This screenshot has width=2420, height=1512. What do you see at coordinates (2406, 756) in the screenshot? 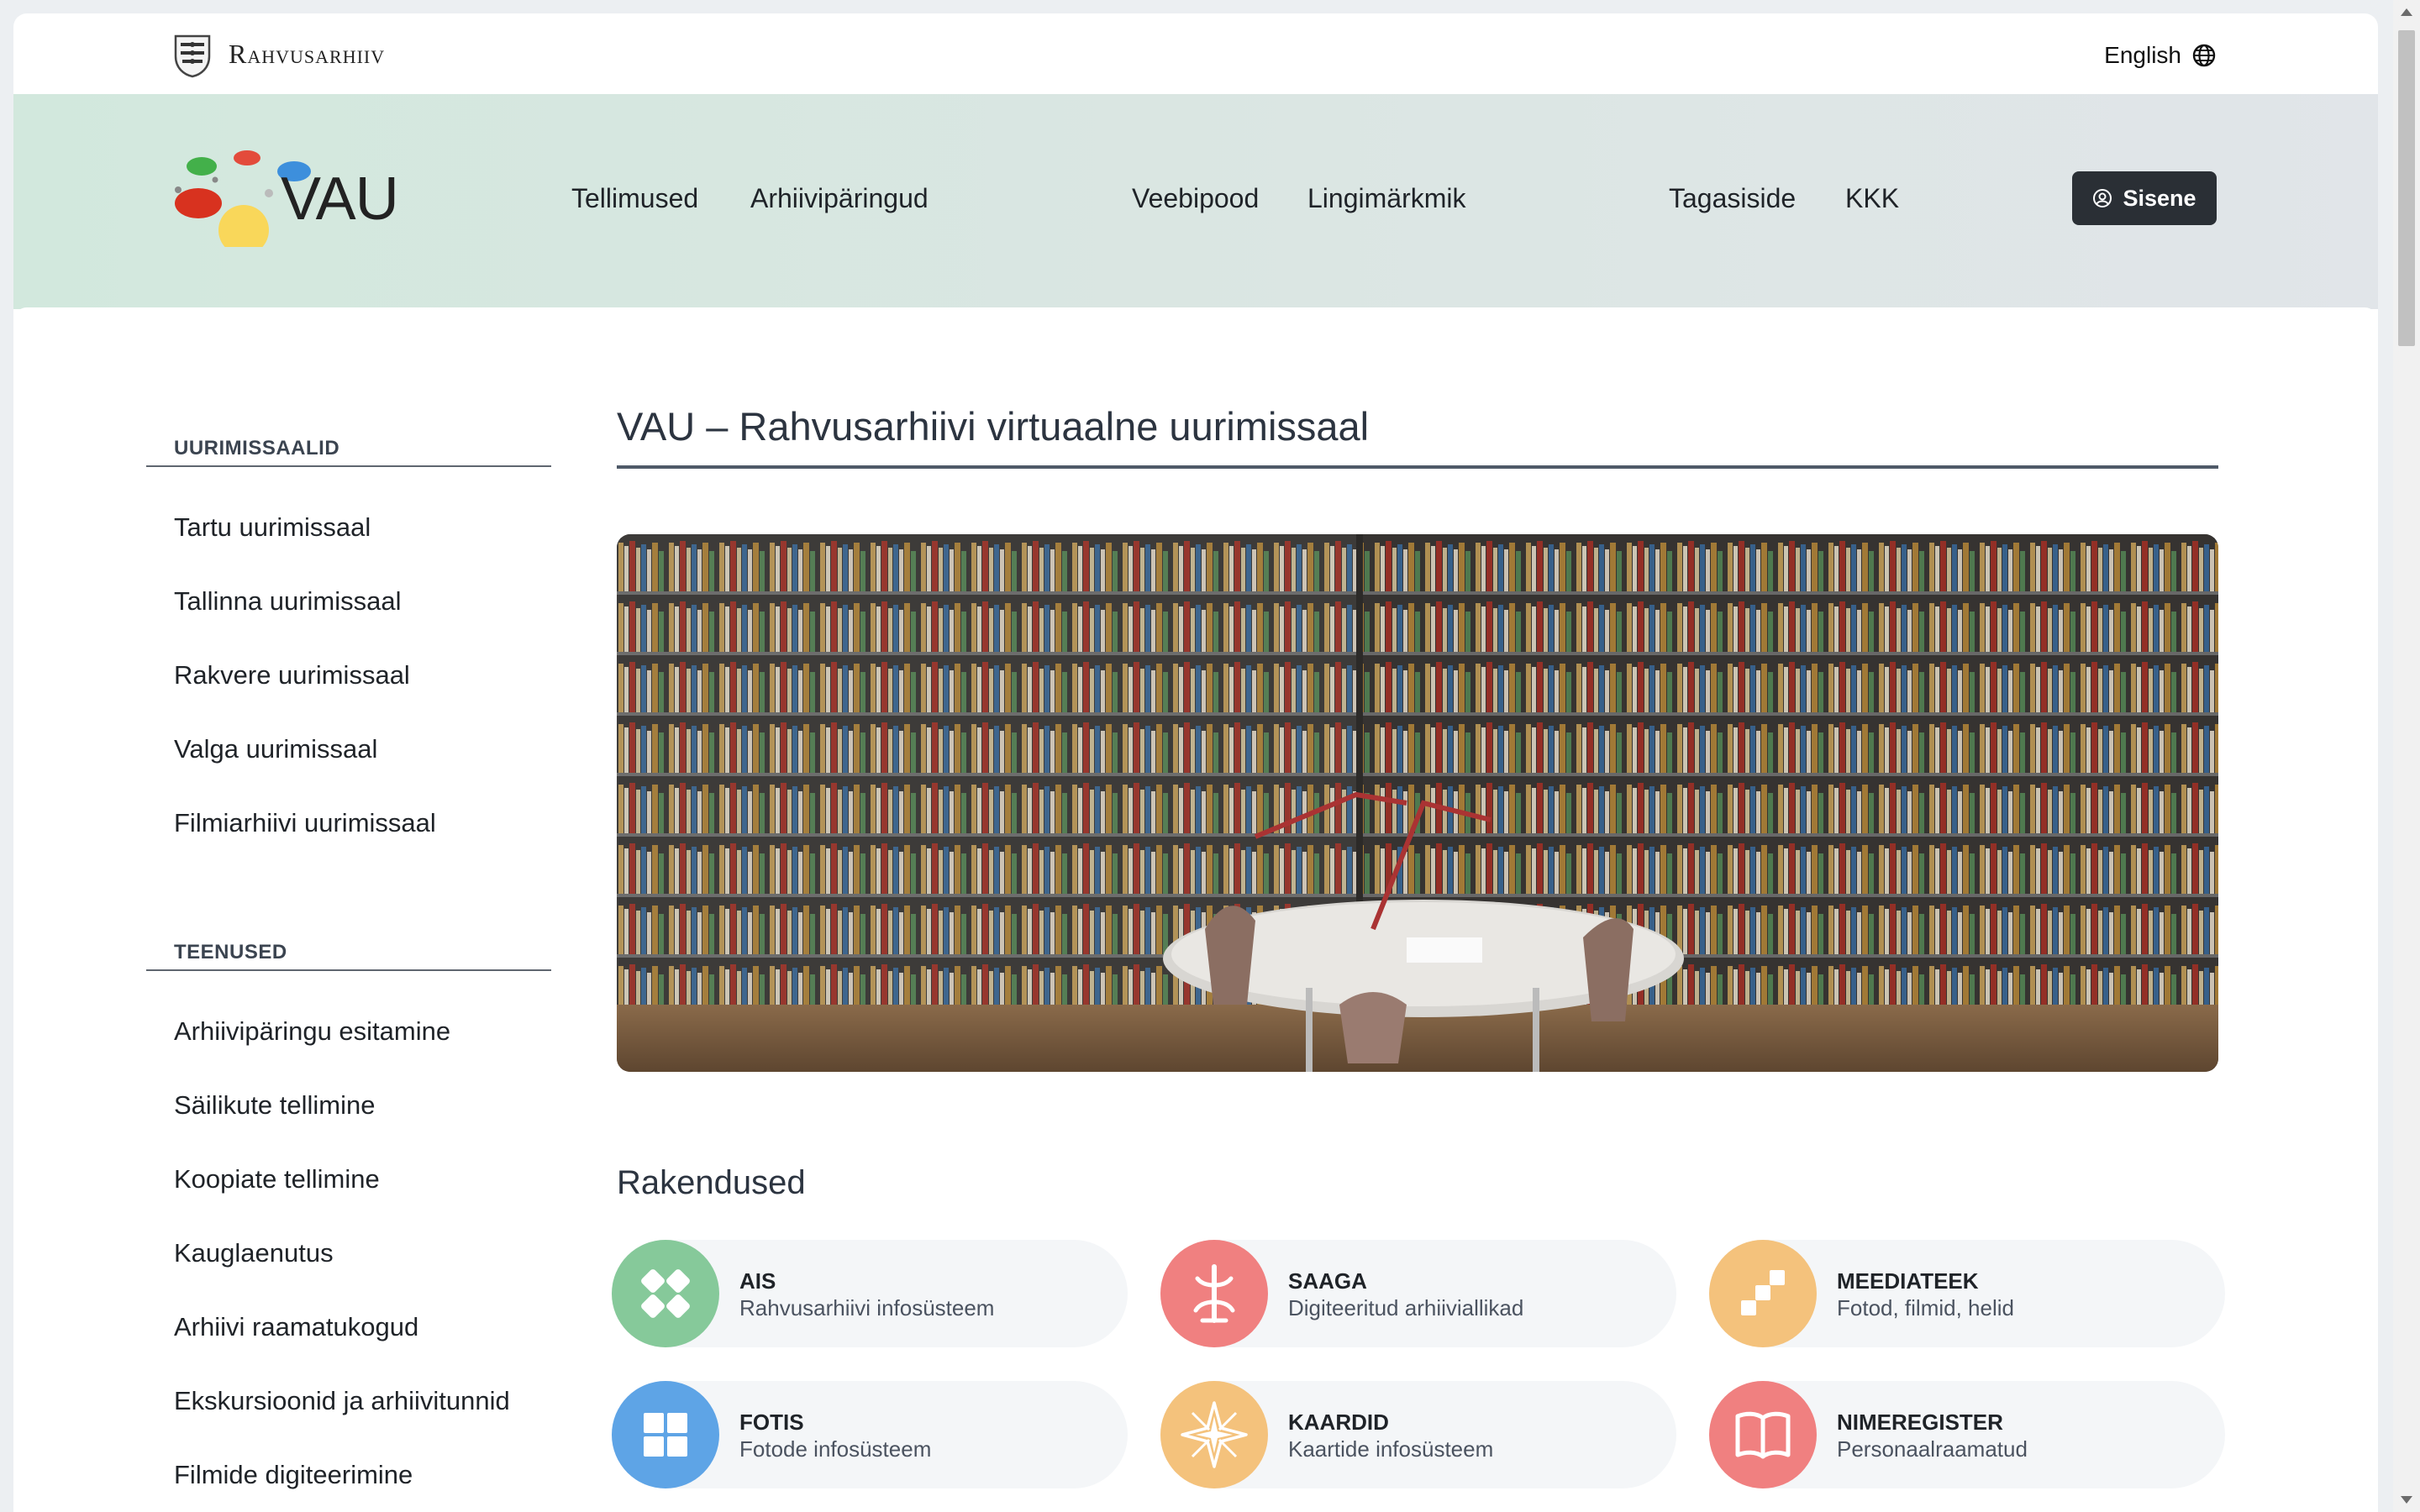
I see `page-scrollbar` at bounding box center [2406, 756].